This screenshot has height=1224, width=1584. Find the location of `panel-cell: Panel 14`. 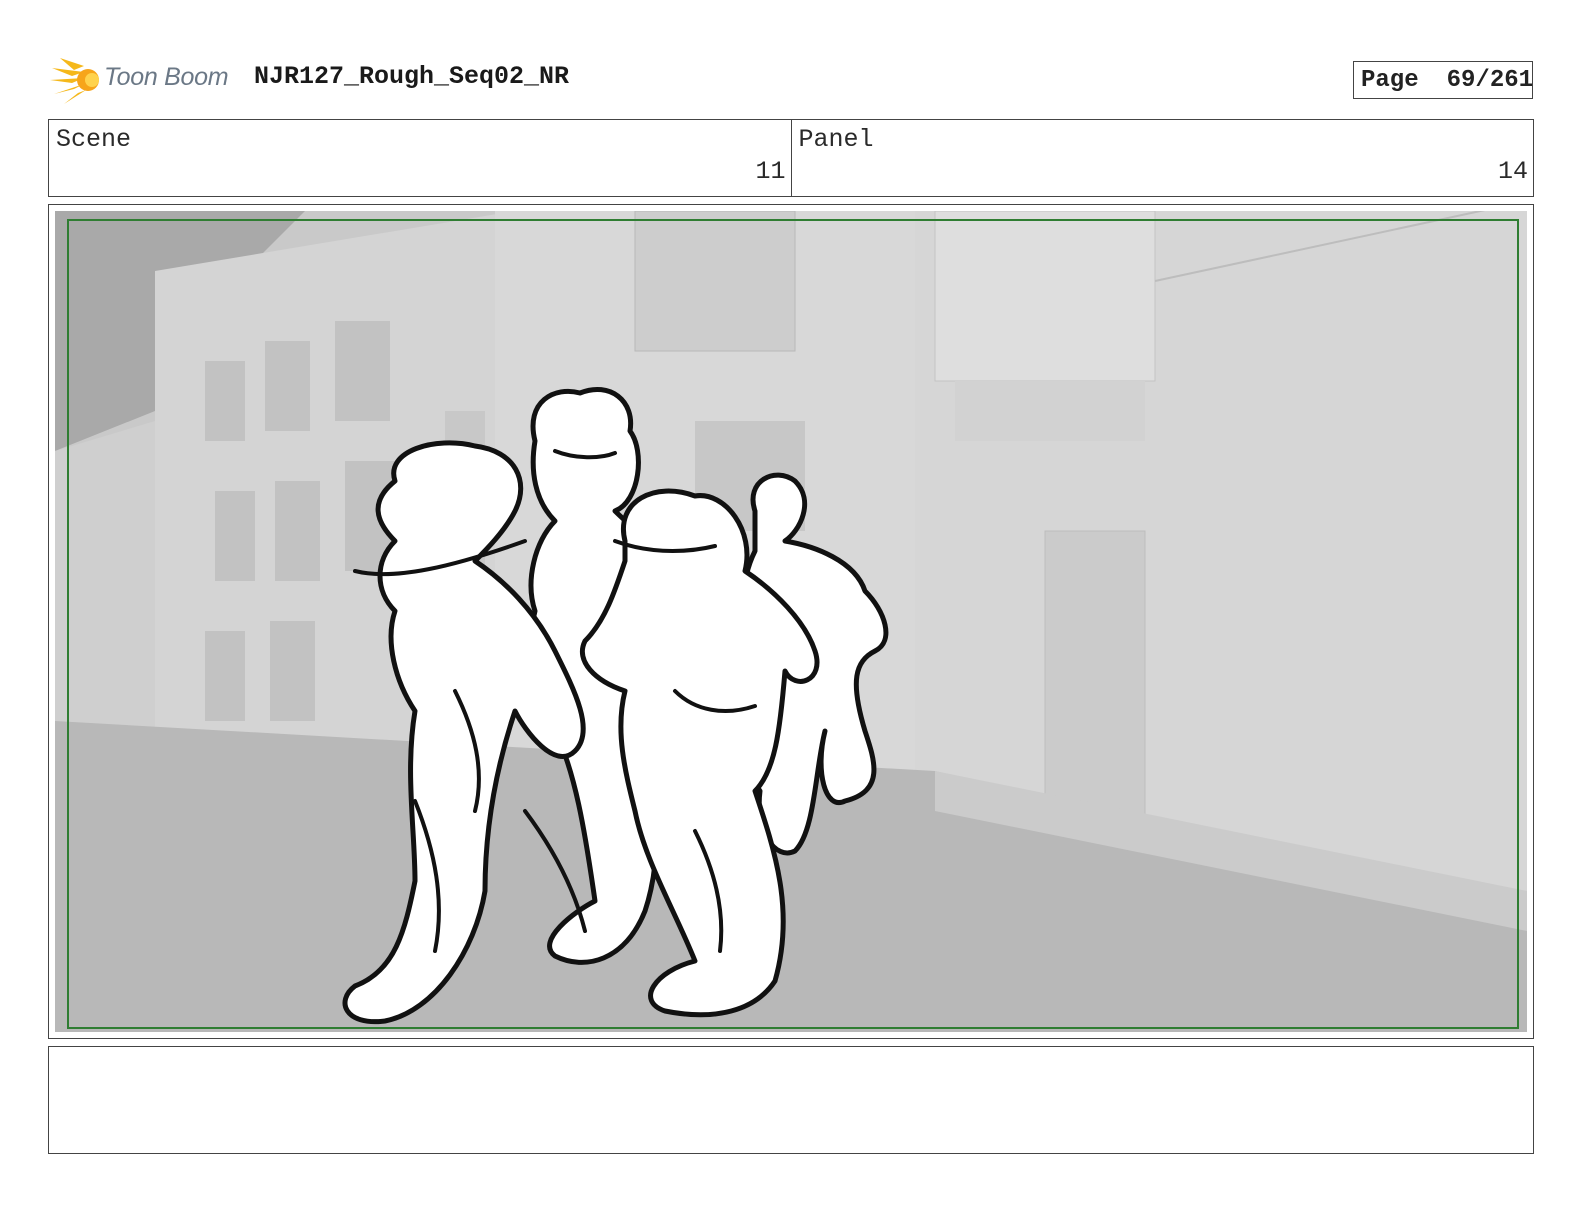

panel-cell: Panel 14 is located at coordinates (1162, 158).